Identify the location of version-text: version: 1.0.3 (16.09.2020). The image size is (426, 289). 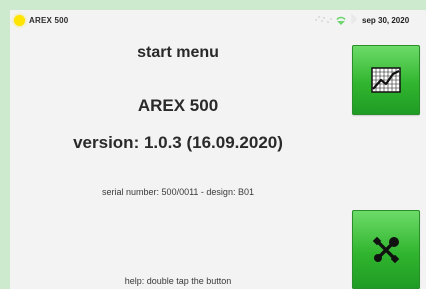
(178, 142).